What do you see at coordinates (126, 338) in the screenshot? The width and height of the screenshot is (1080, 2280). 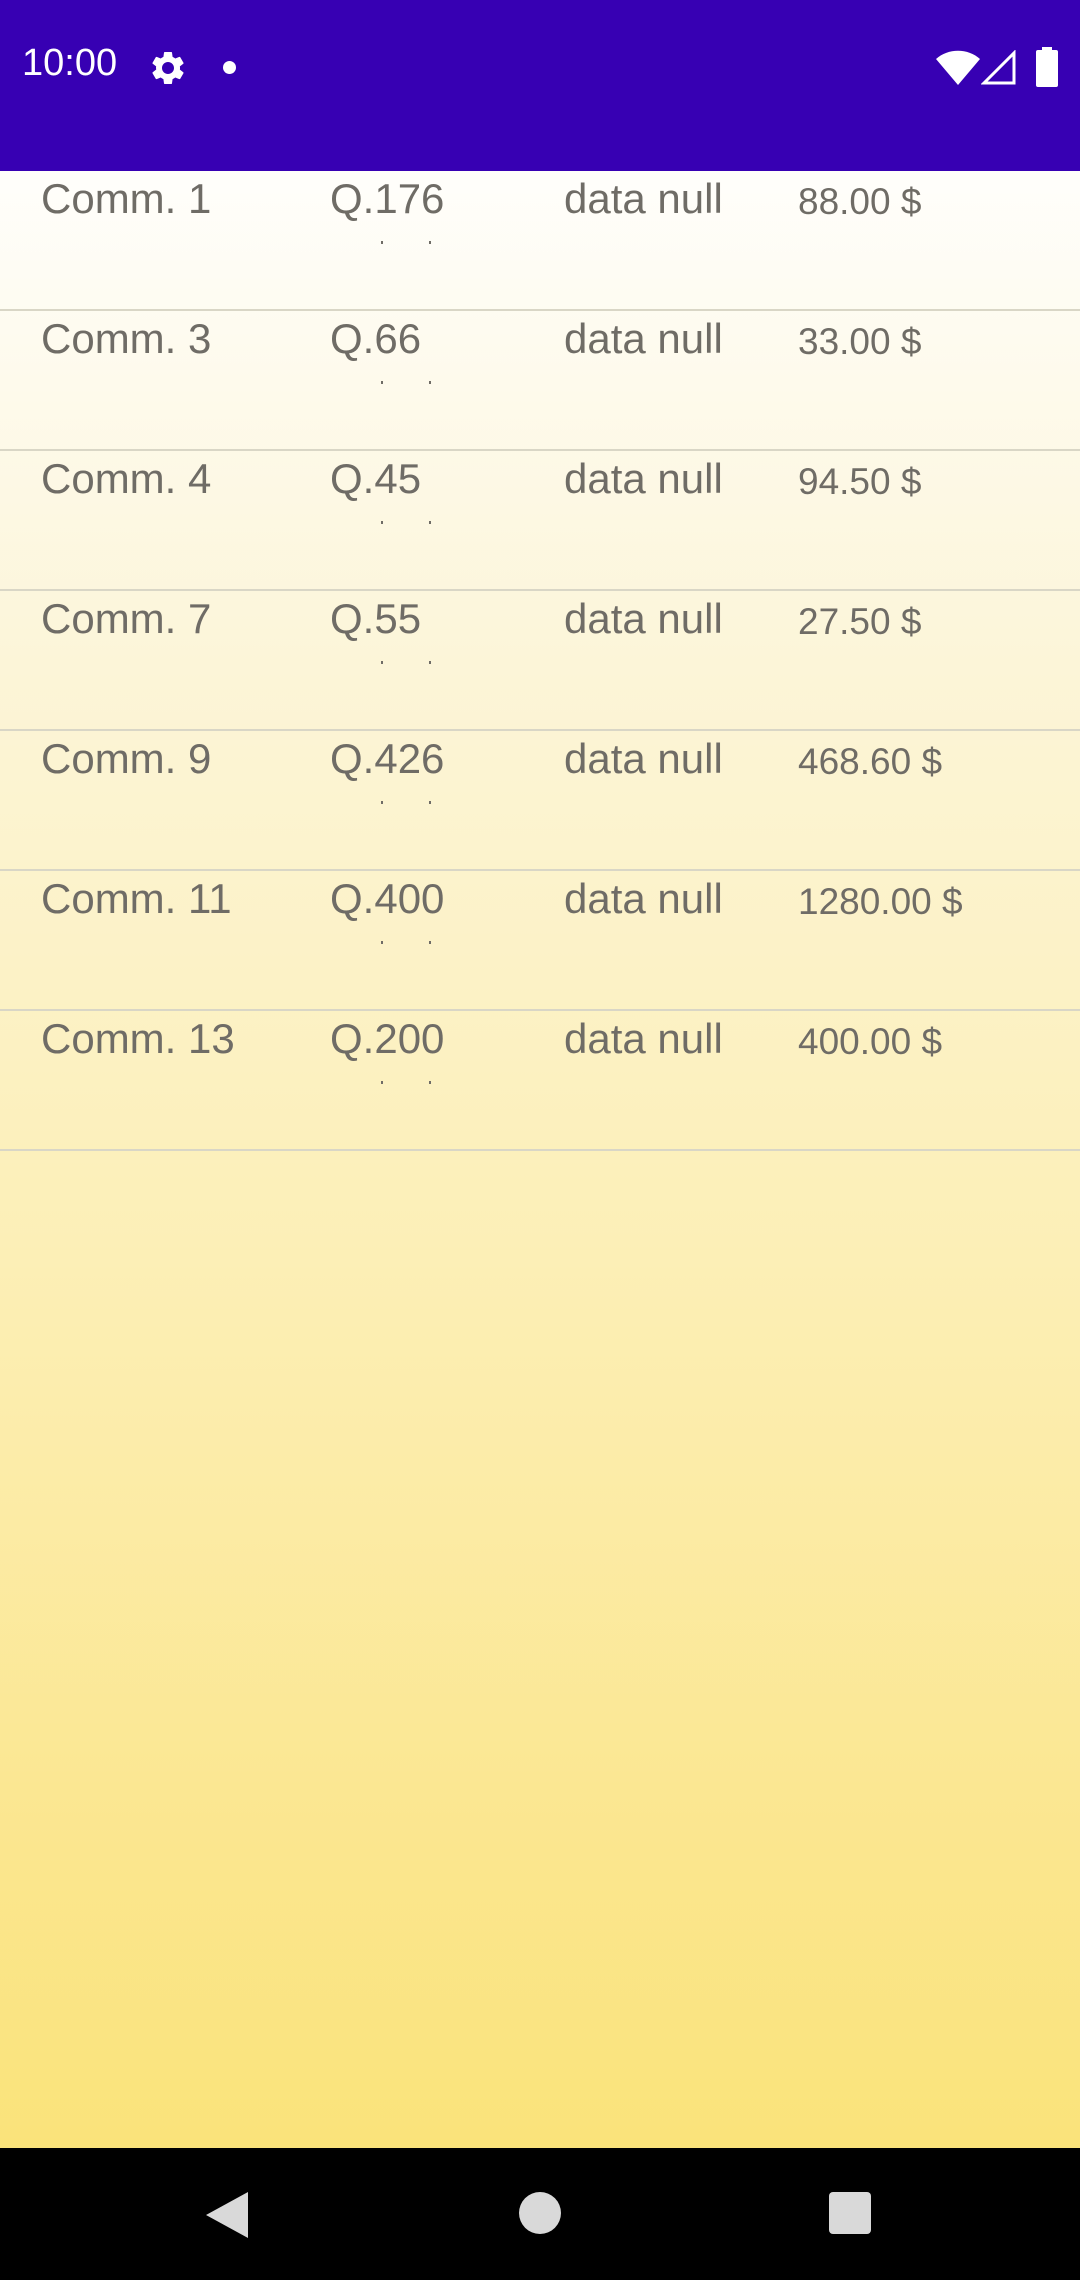 I see `order-name: Comm. 3` at bounding box center [126, 338].